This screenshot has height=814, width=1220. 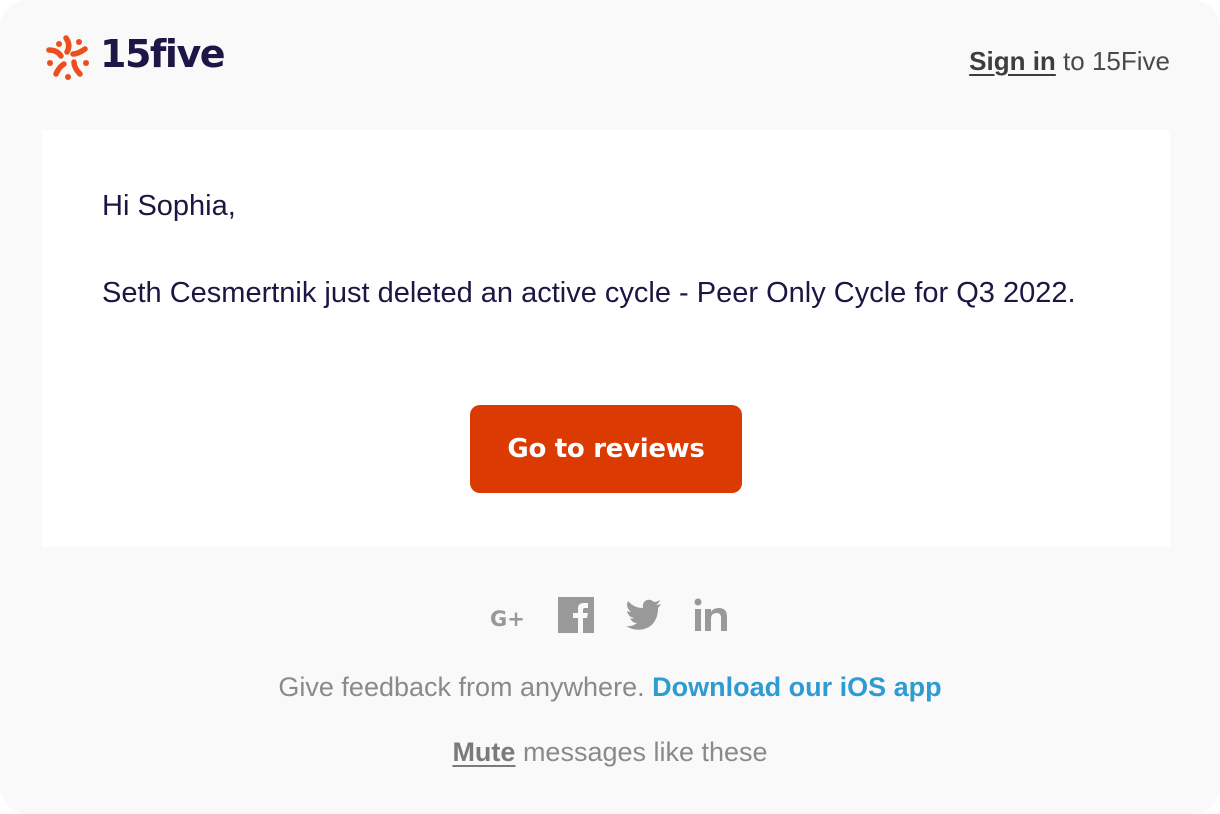 I want to click on facebook-link, so click(x=576, y=615).